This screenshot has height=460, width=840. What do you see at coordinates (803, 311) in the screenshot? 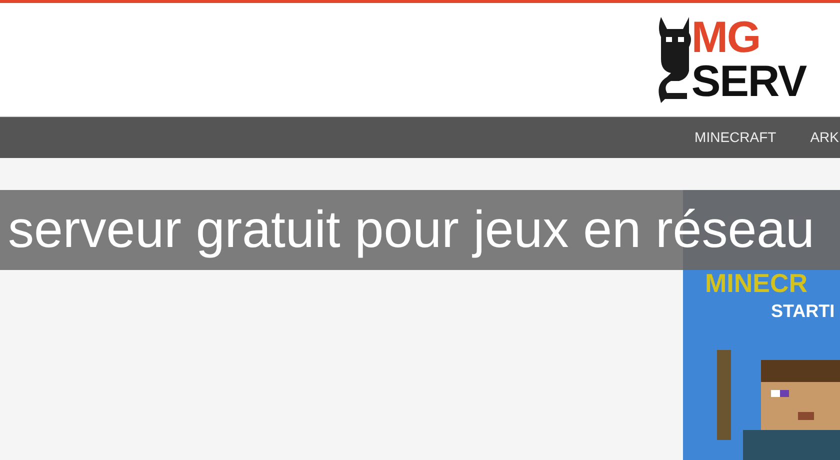
I see `banner-subtitle: STARTI` at bounding box center [803, 311].